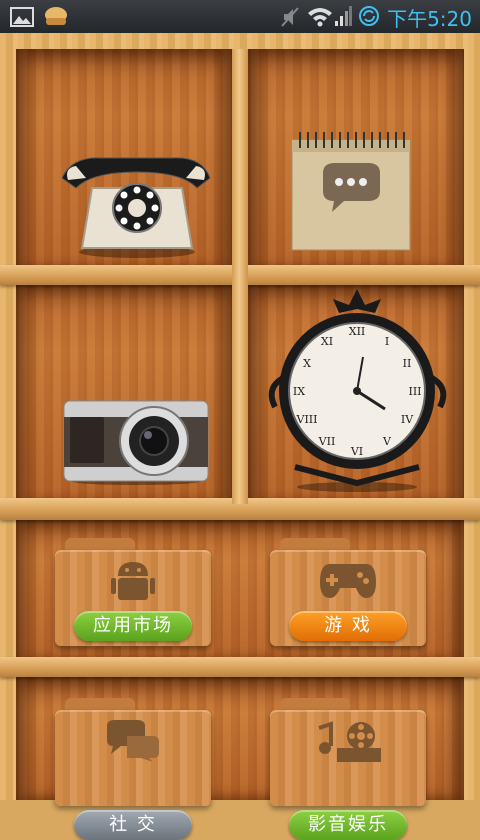 Image resolution: width=480 pixels, height=840 pixels. I want to click on gallery-icon, so click(22, 17).